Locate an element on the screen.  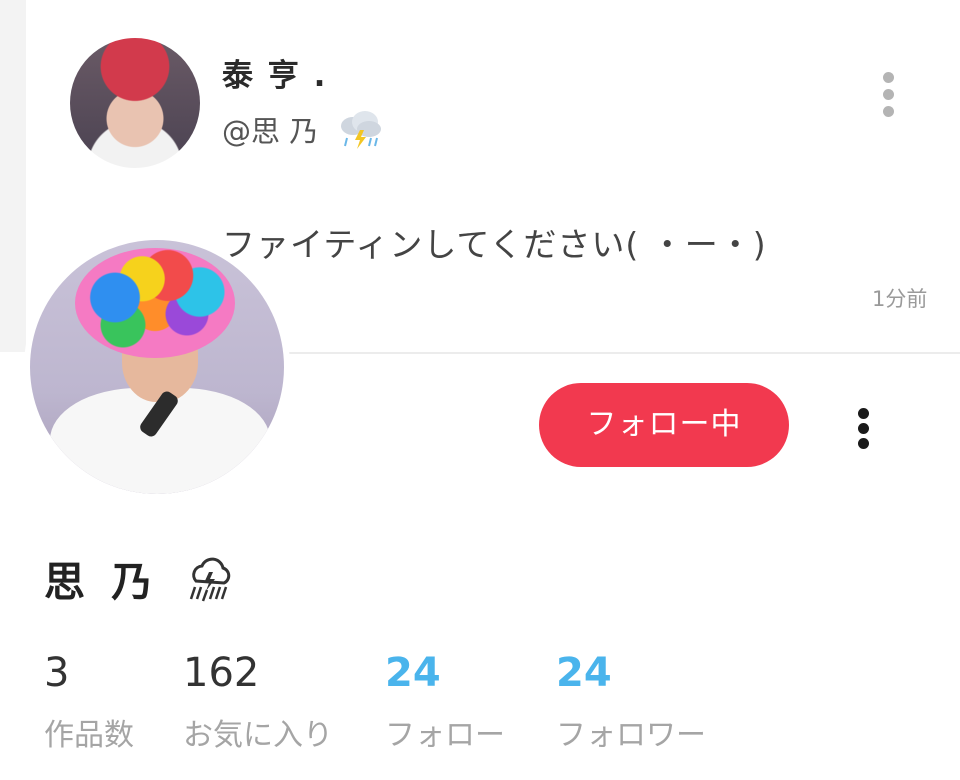
post-author-avatar is located at coordinates (135, 103).